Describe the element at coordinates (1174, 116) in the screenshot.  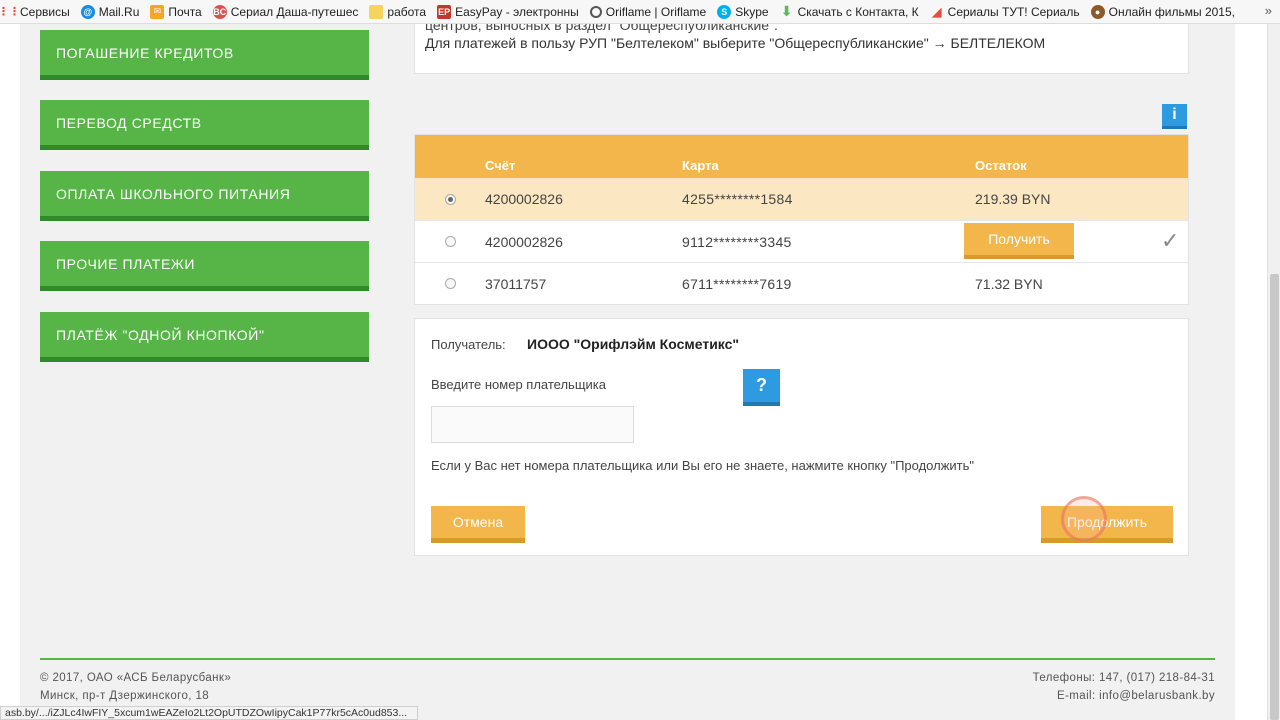
I see `info-icon: i` at that location.